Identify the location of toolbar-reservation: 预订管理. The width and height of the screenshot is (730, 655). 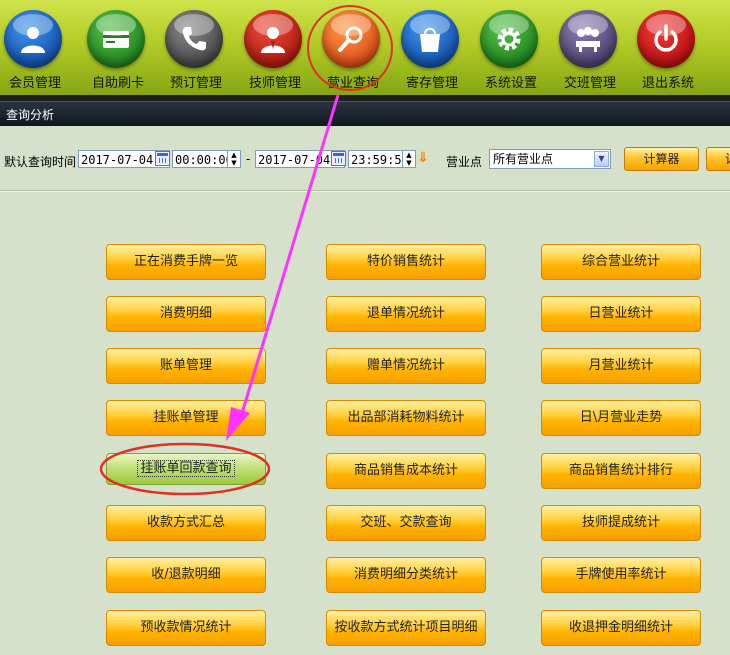
(196, 48).